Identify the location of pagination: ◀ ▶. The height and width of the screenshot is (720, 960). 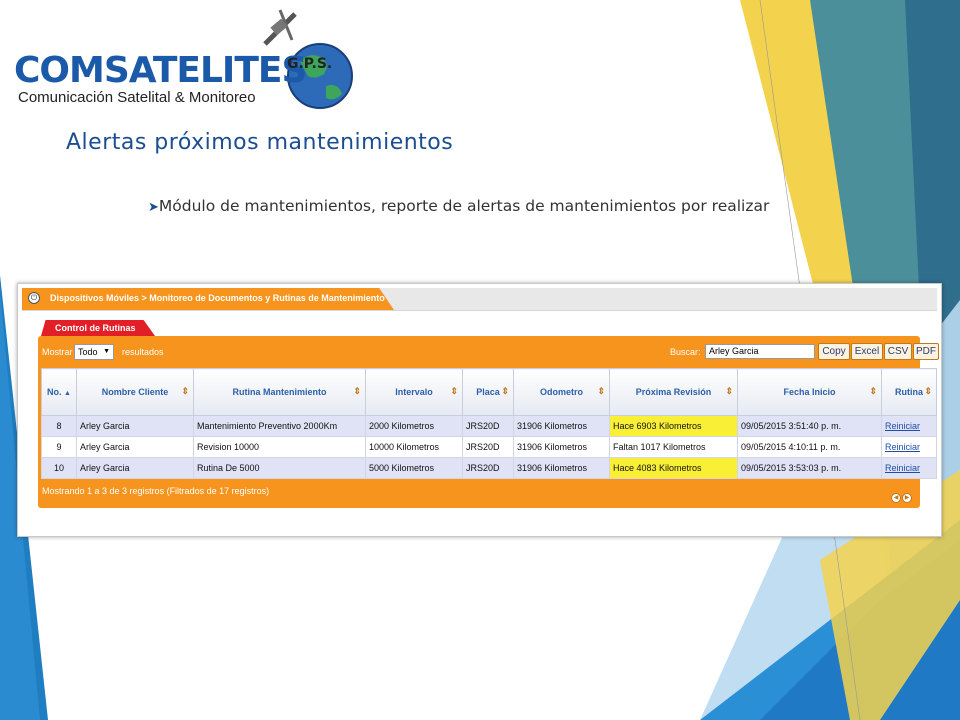
(903, 494).